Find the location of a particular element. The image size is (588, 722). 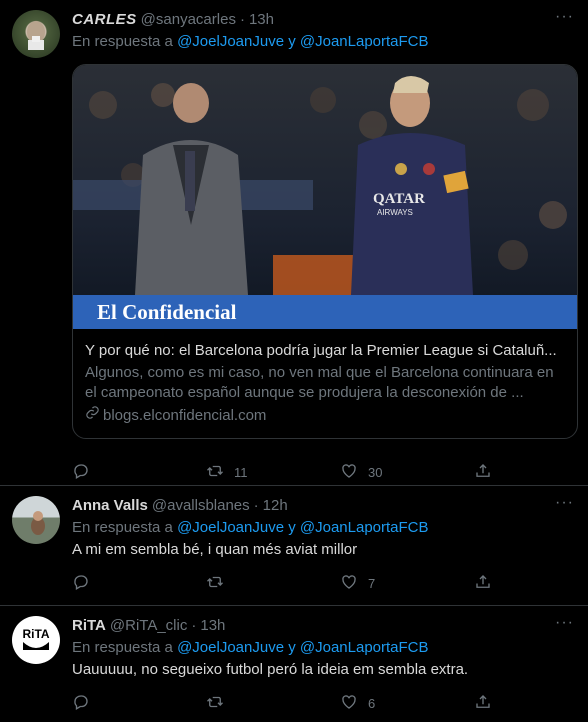

like-button: 6 is located at coordinates (407, 703).